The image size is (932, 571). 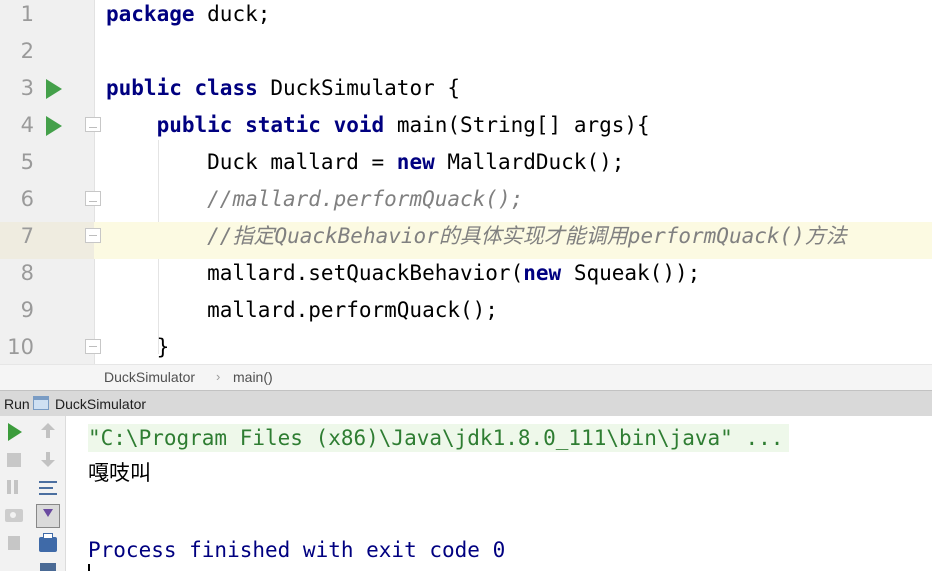 What do you see at coordinates (403, 125) in the screenshot?
I see `code-text: public static void main(String[] args){` at bounding box center [403, 125].